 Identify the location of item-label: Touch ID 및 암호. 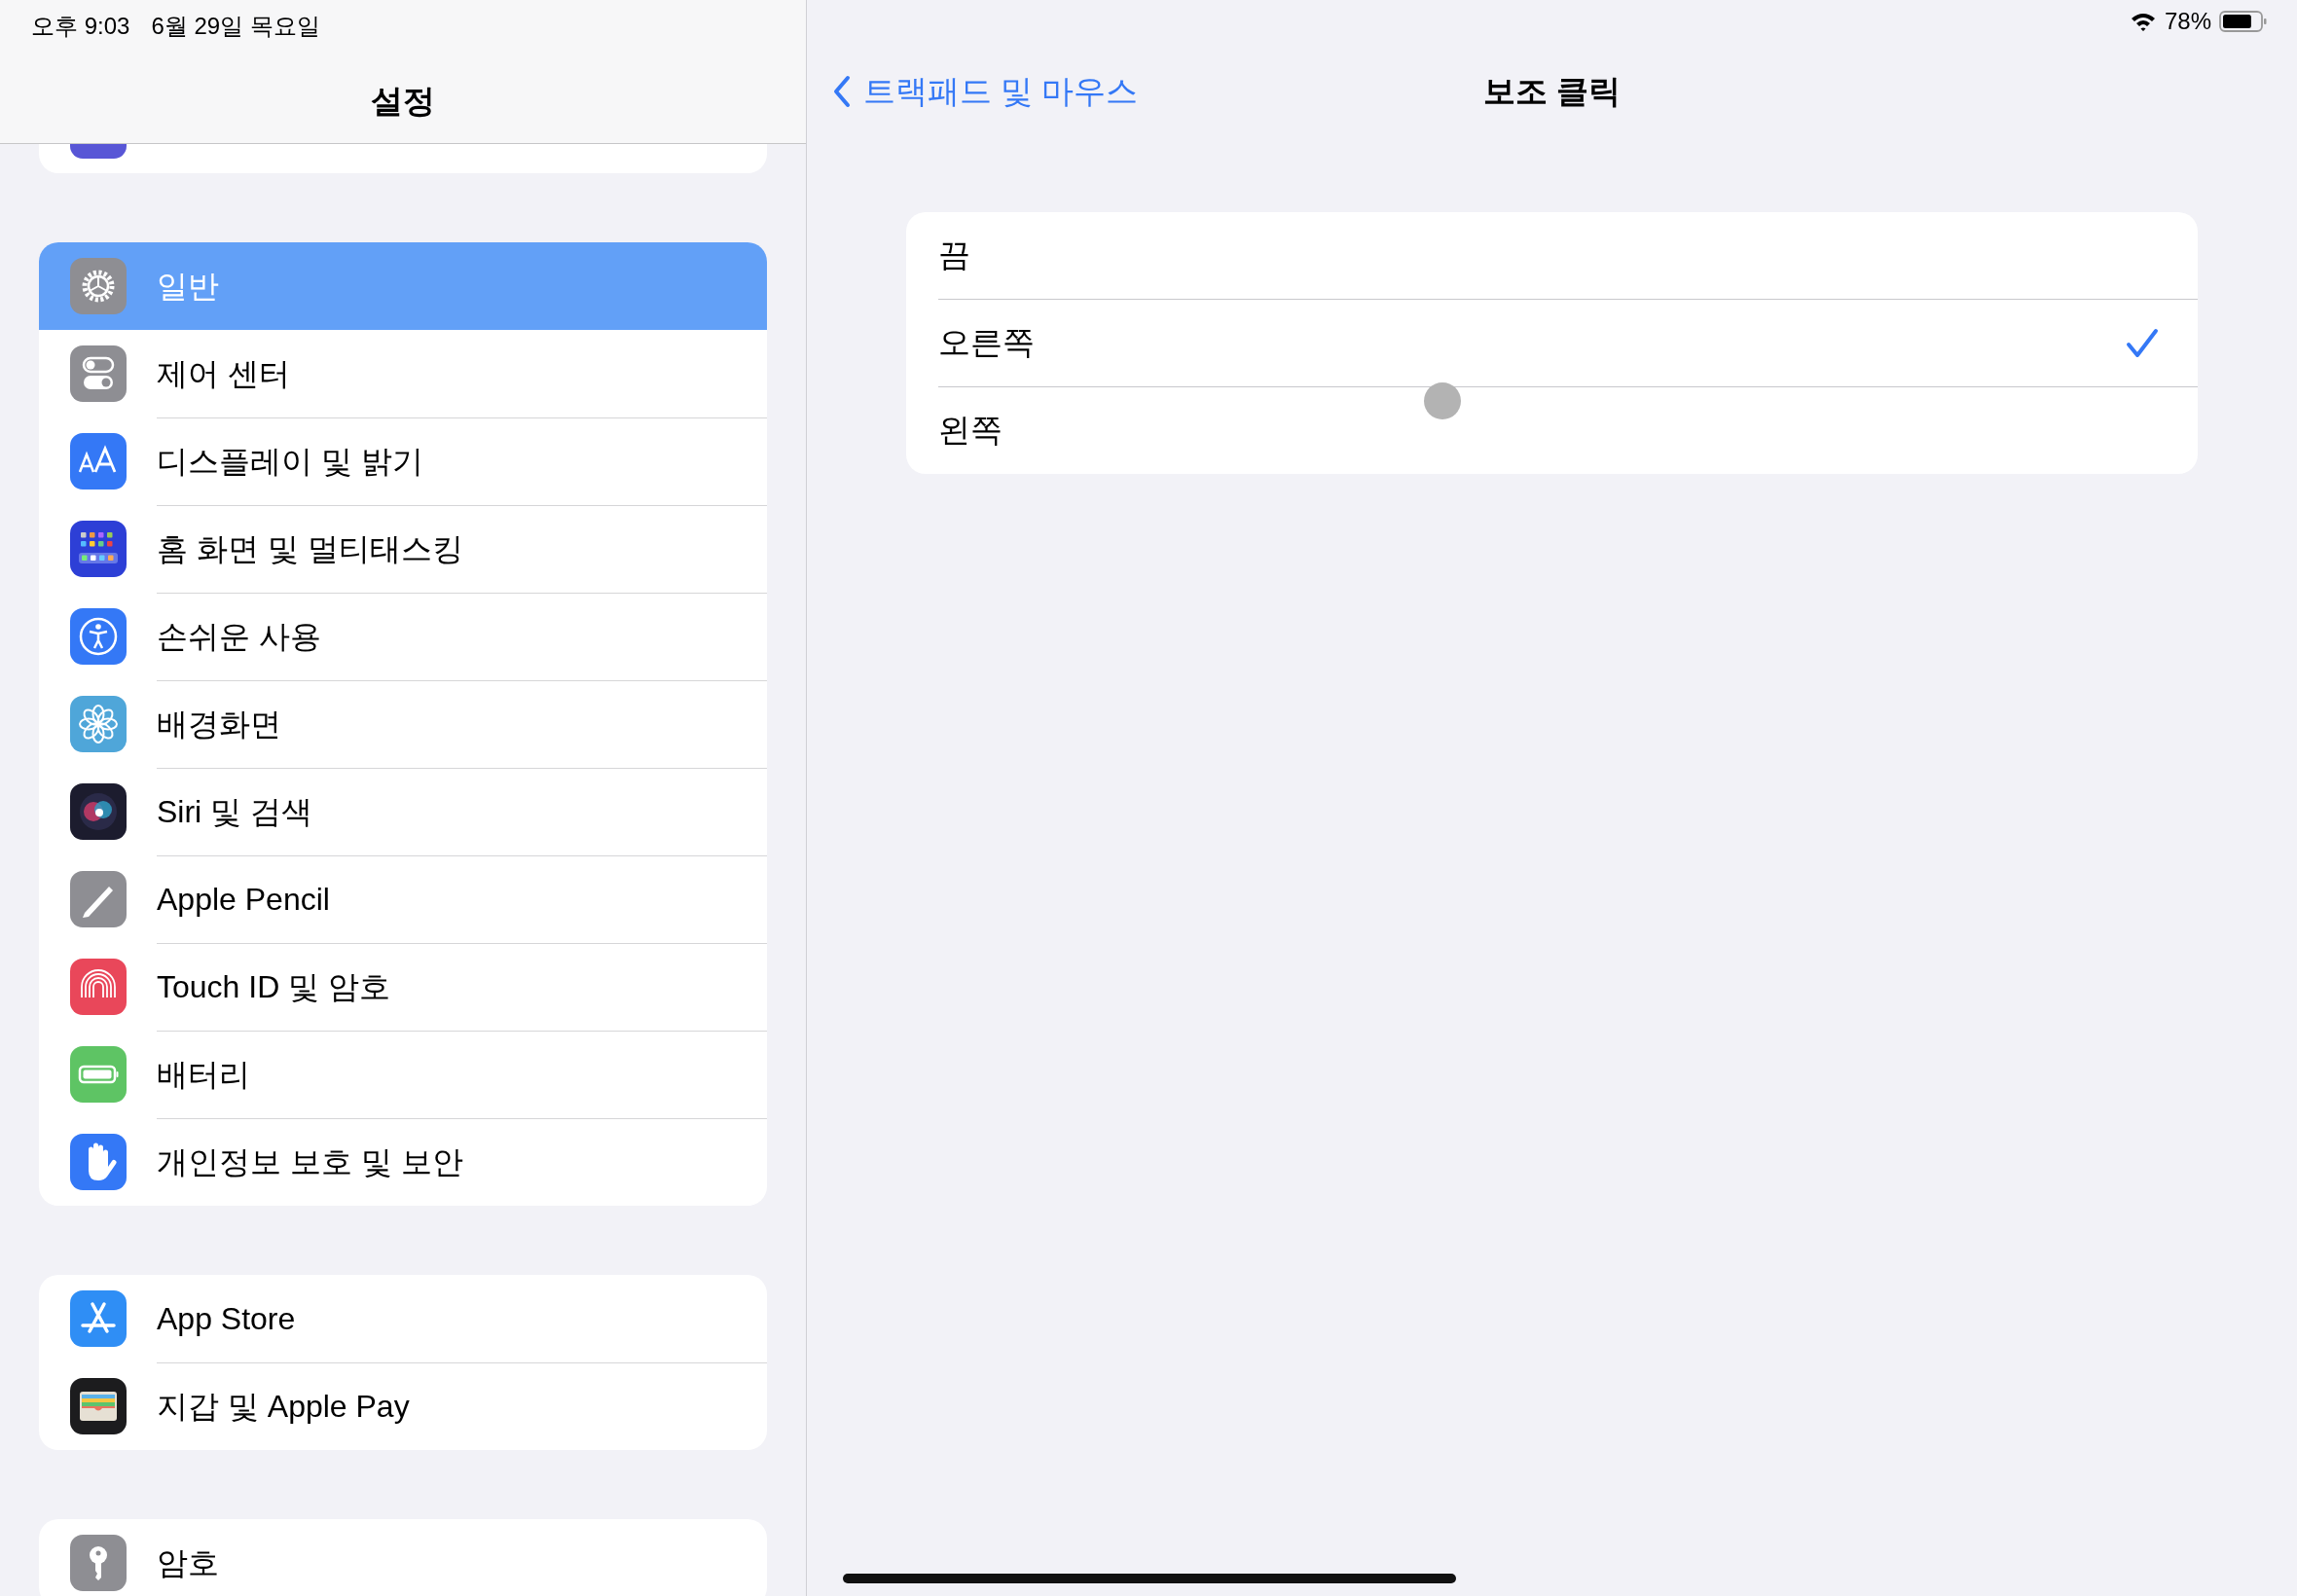
(274, 987).